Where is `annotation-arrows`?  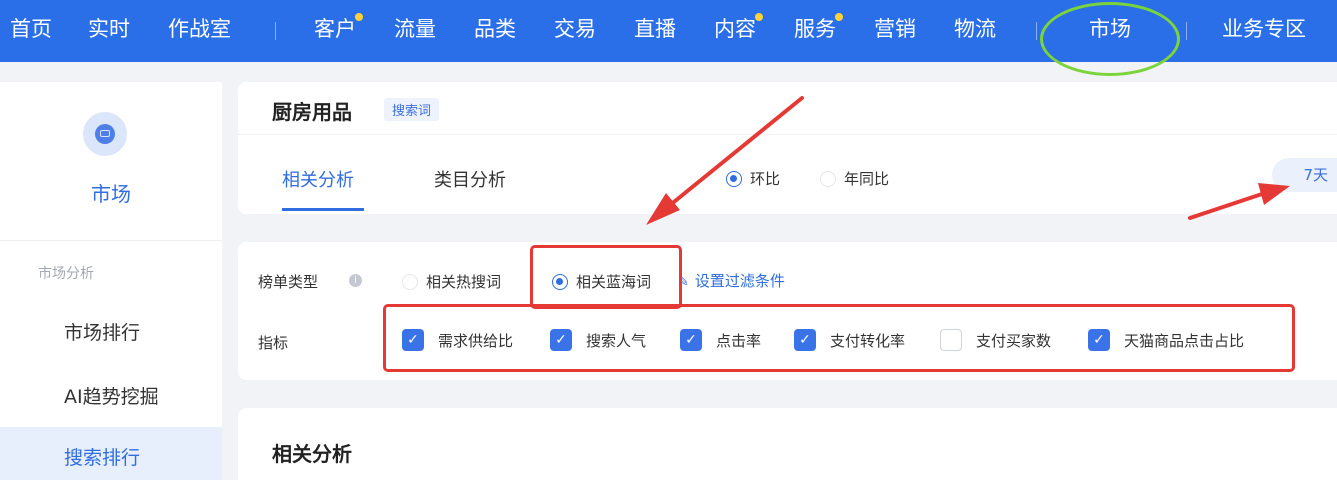
annotation-arrows is located at coordinates (968, 160).